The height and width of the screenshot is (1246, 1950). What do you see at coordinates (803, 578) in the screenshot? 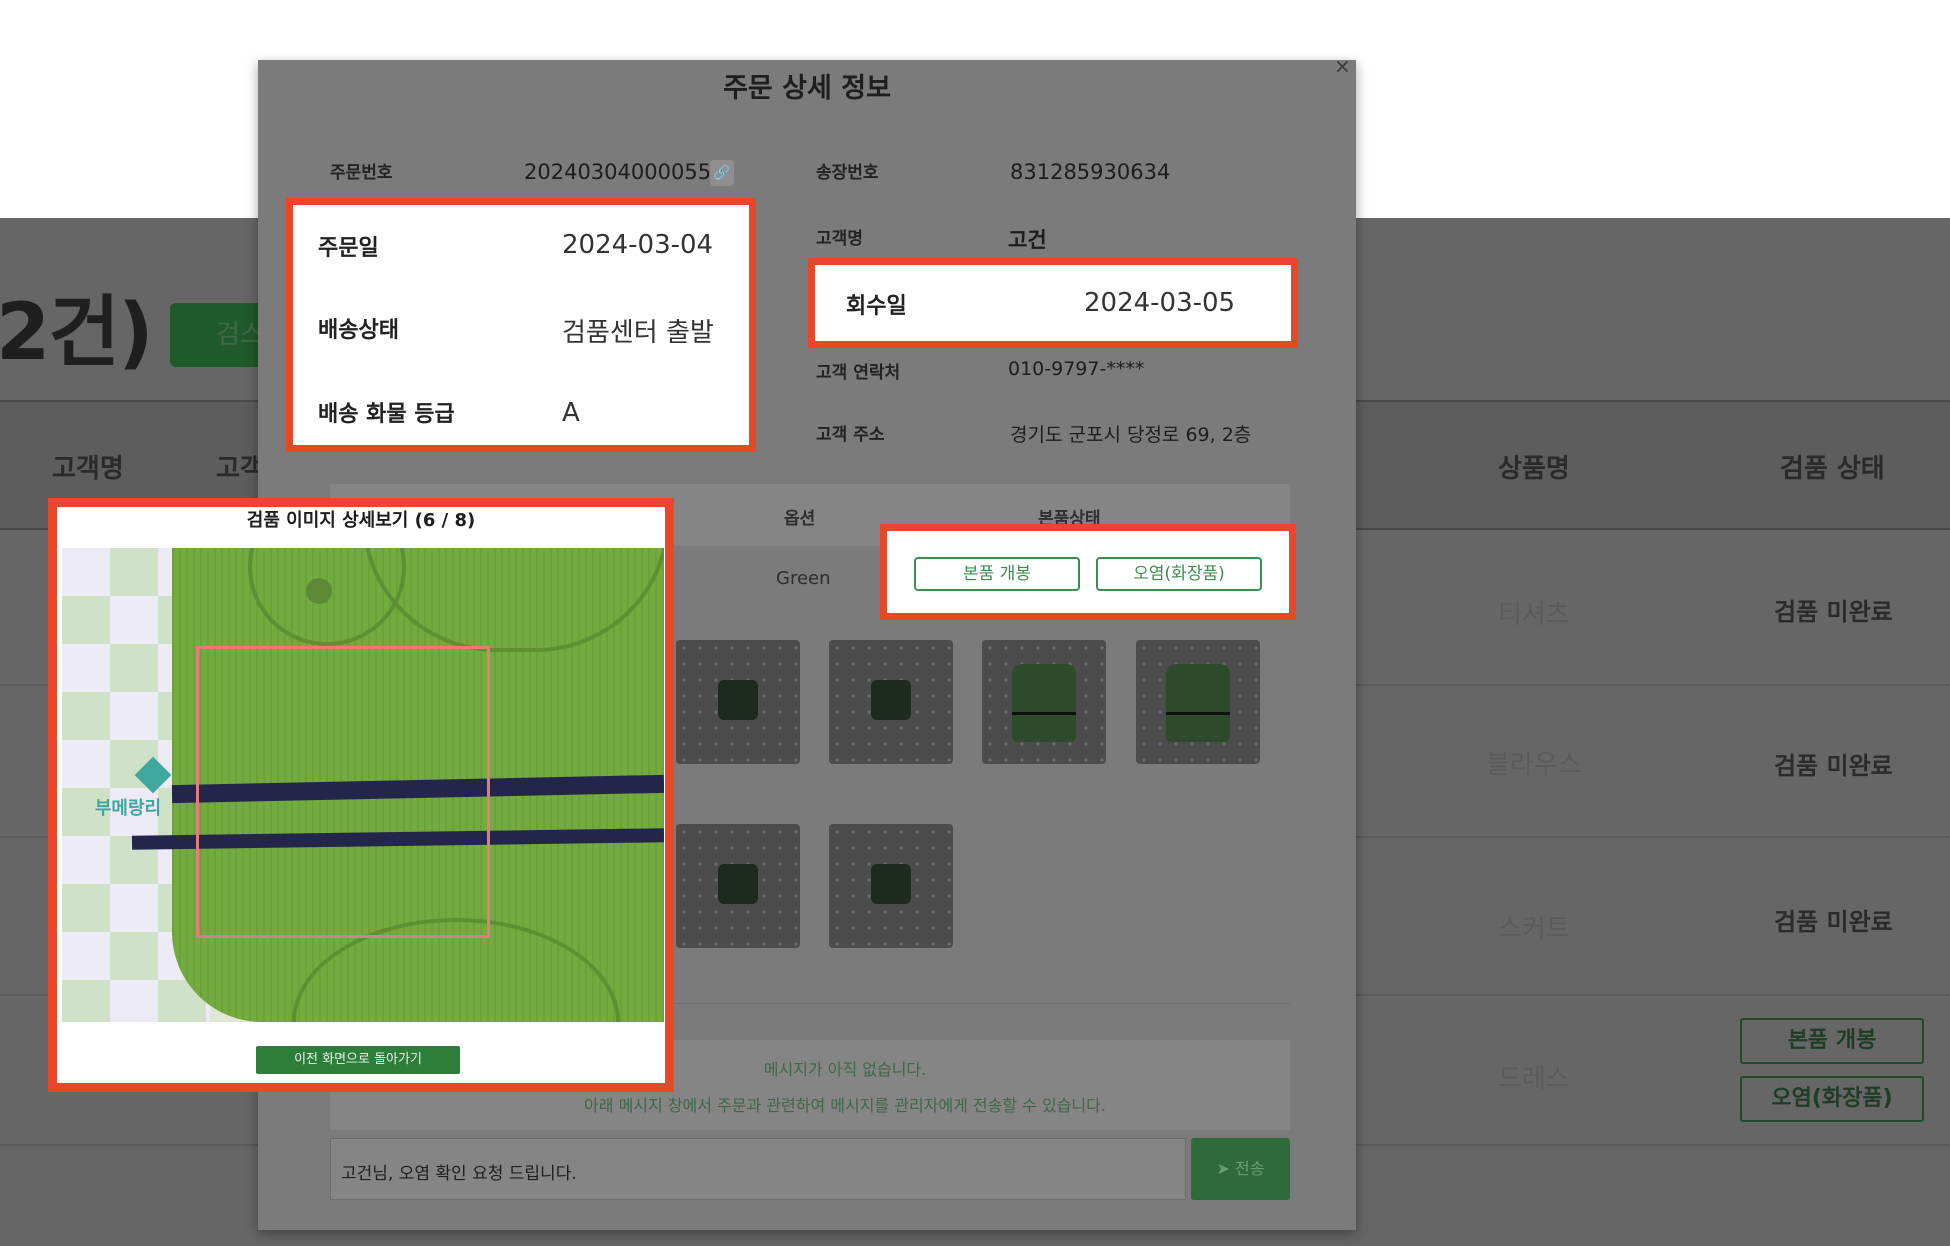
I see `option-value: Green` at bounding box center [803, 578].